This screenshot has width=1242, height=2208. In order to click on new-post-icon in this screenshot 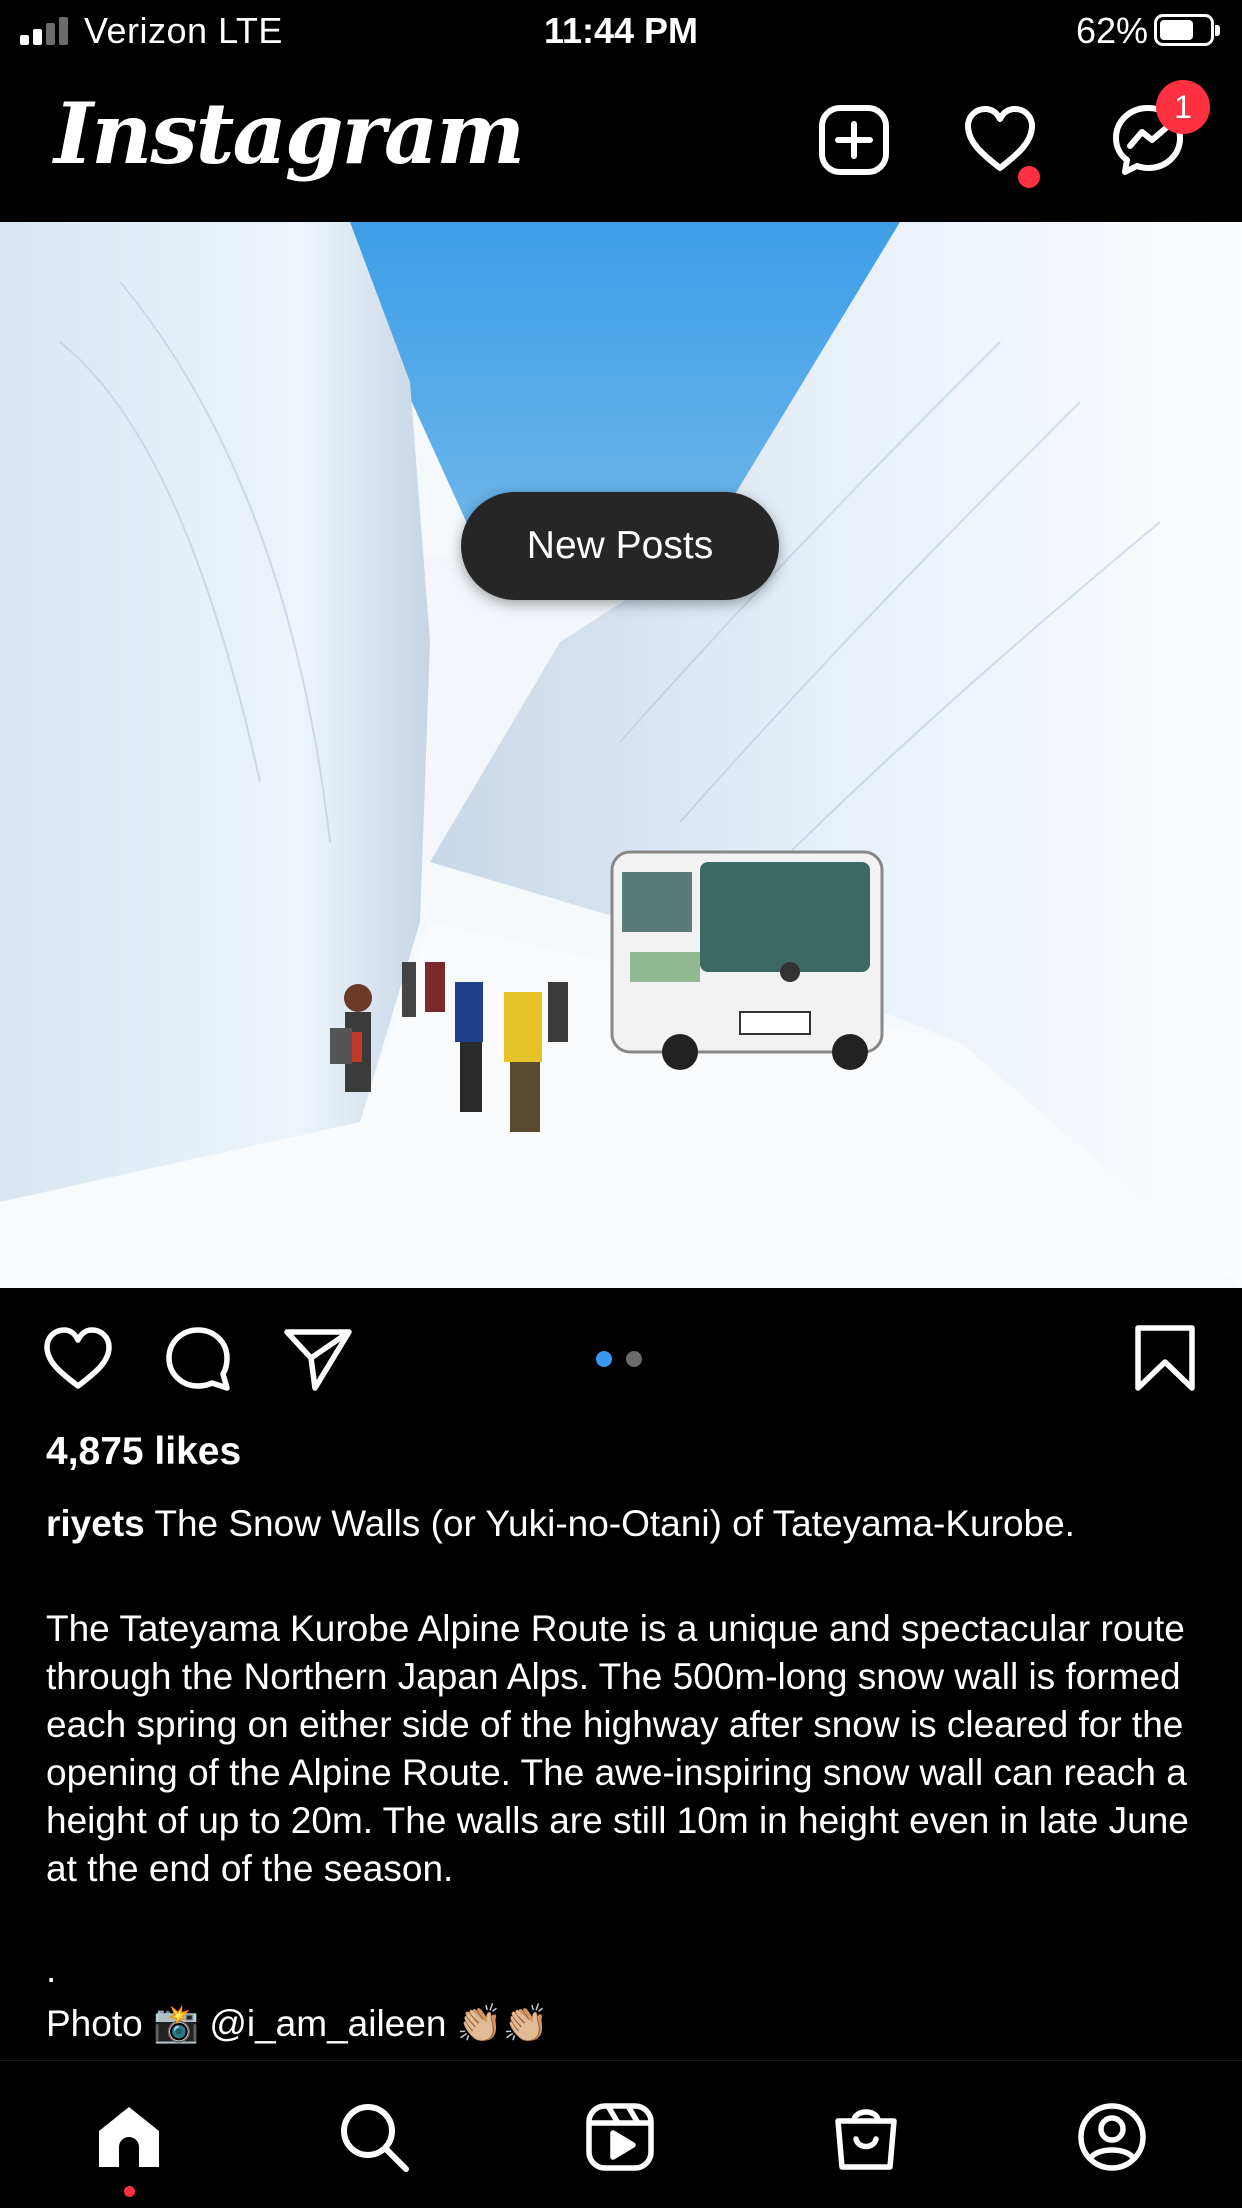, I will do `click(854, 140)`.